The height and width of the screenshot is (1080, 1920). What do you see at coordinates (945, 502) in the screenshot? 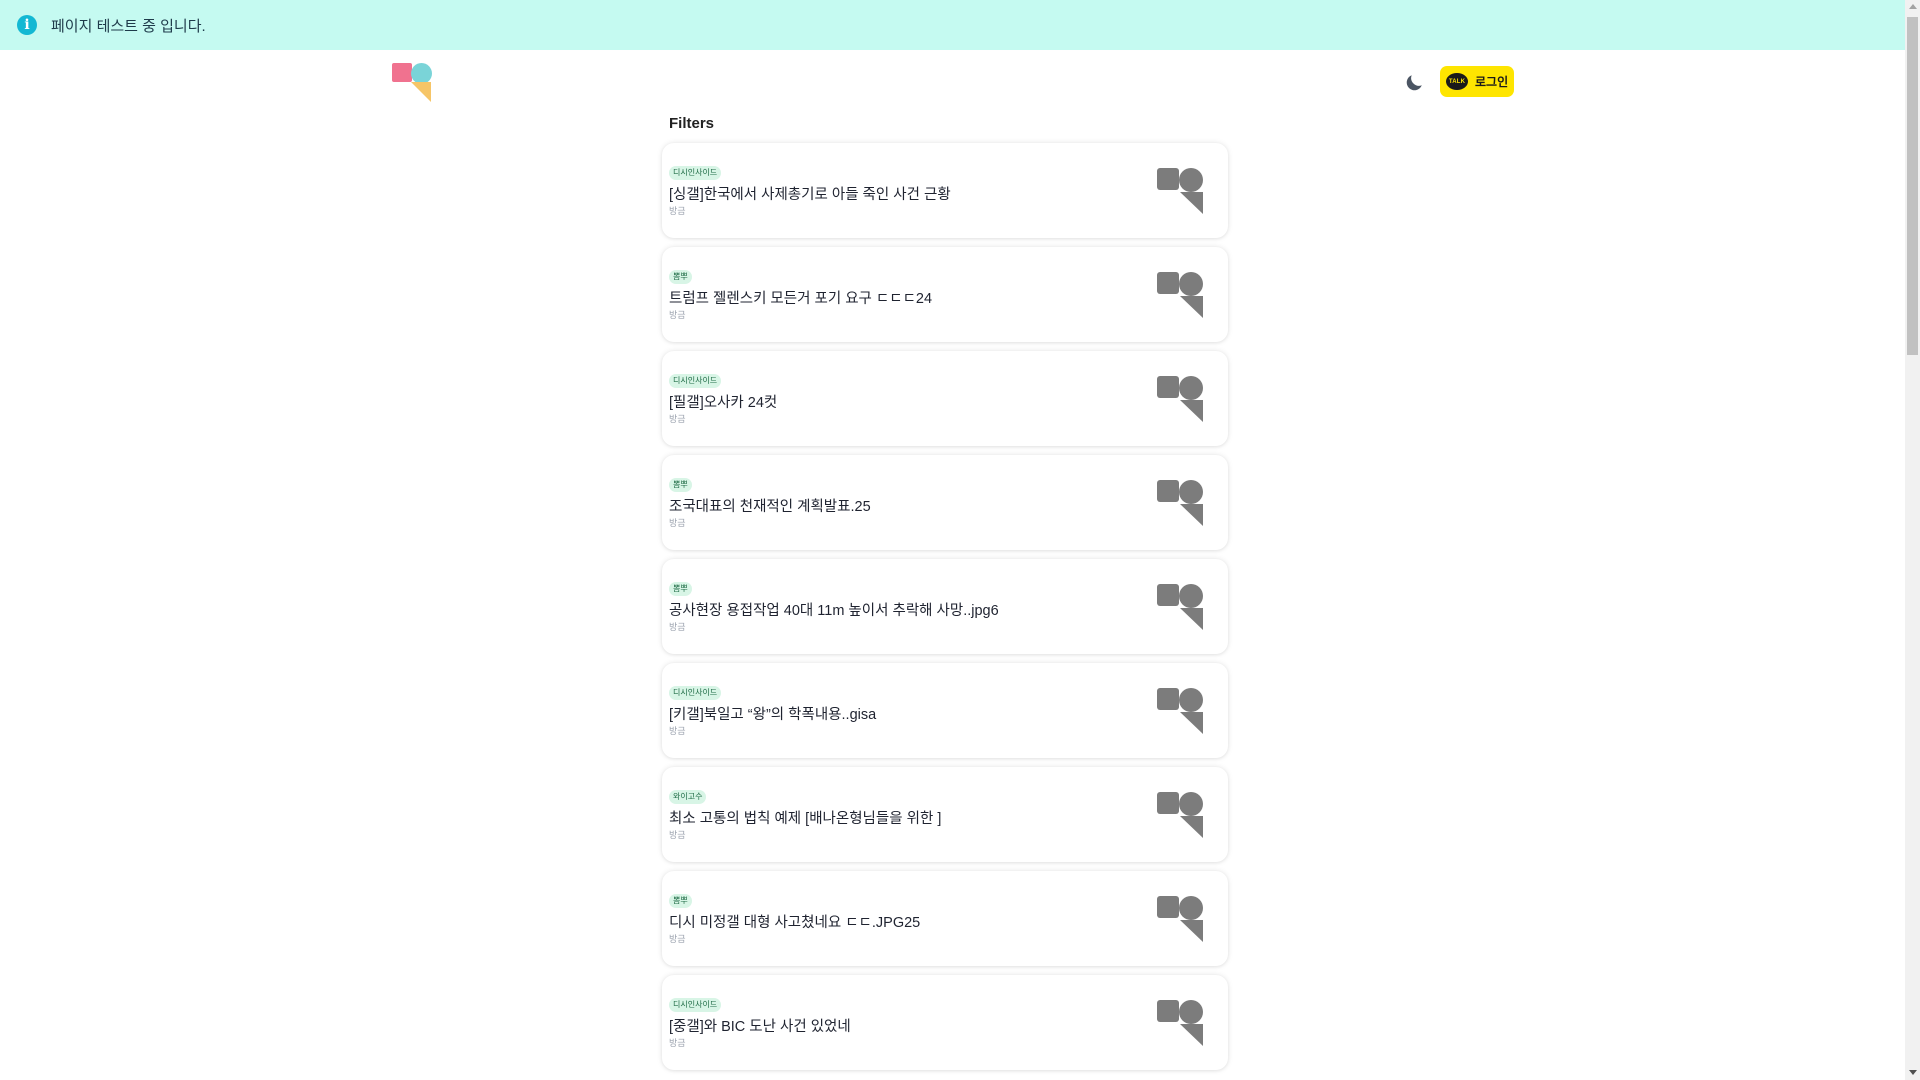
I see `post-card: 뽐뿌조국대표의 천재적인 계획발표.25 방금` at bounding box center [945, 502].